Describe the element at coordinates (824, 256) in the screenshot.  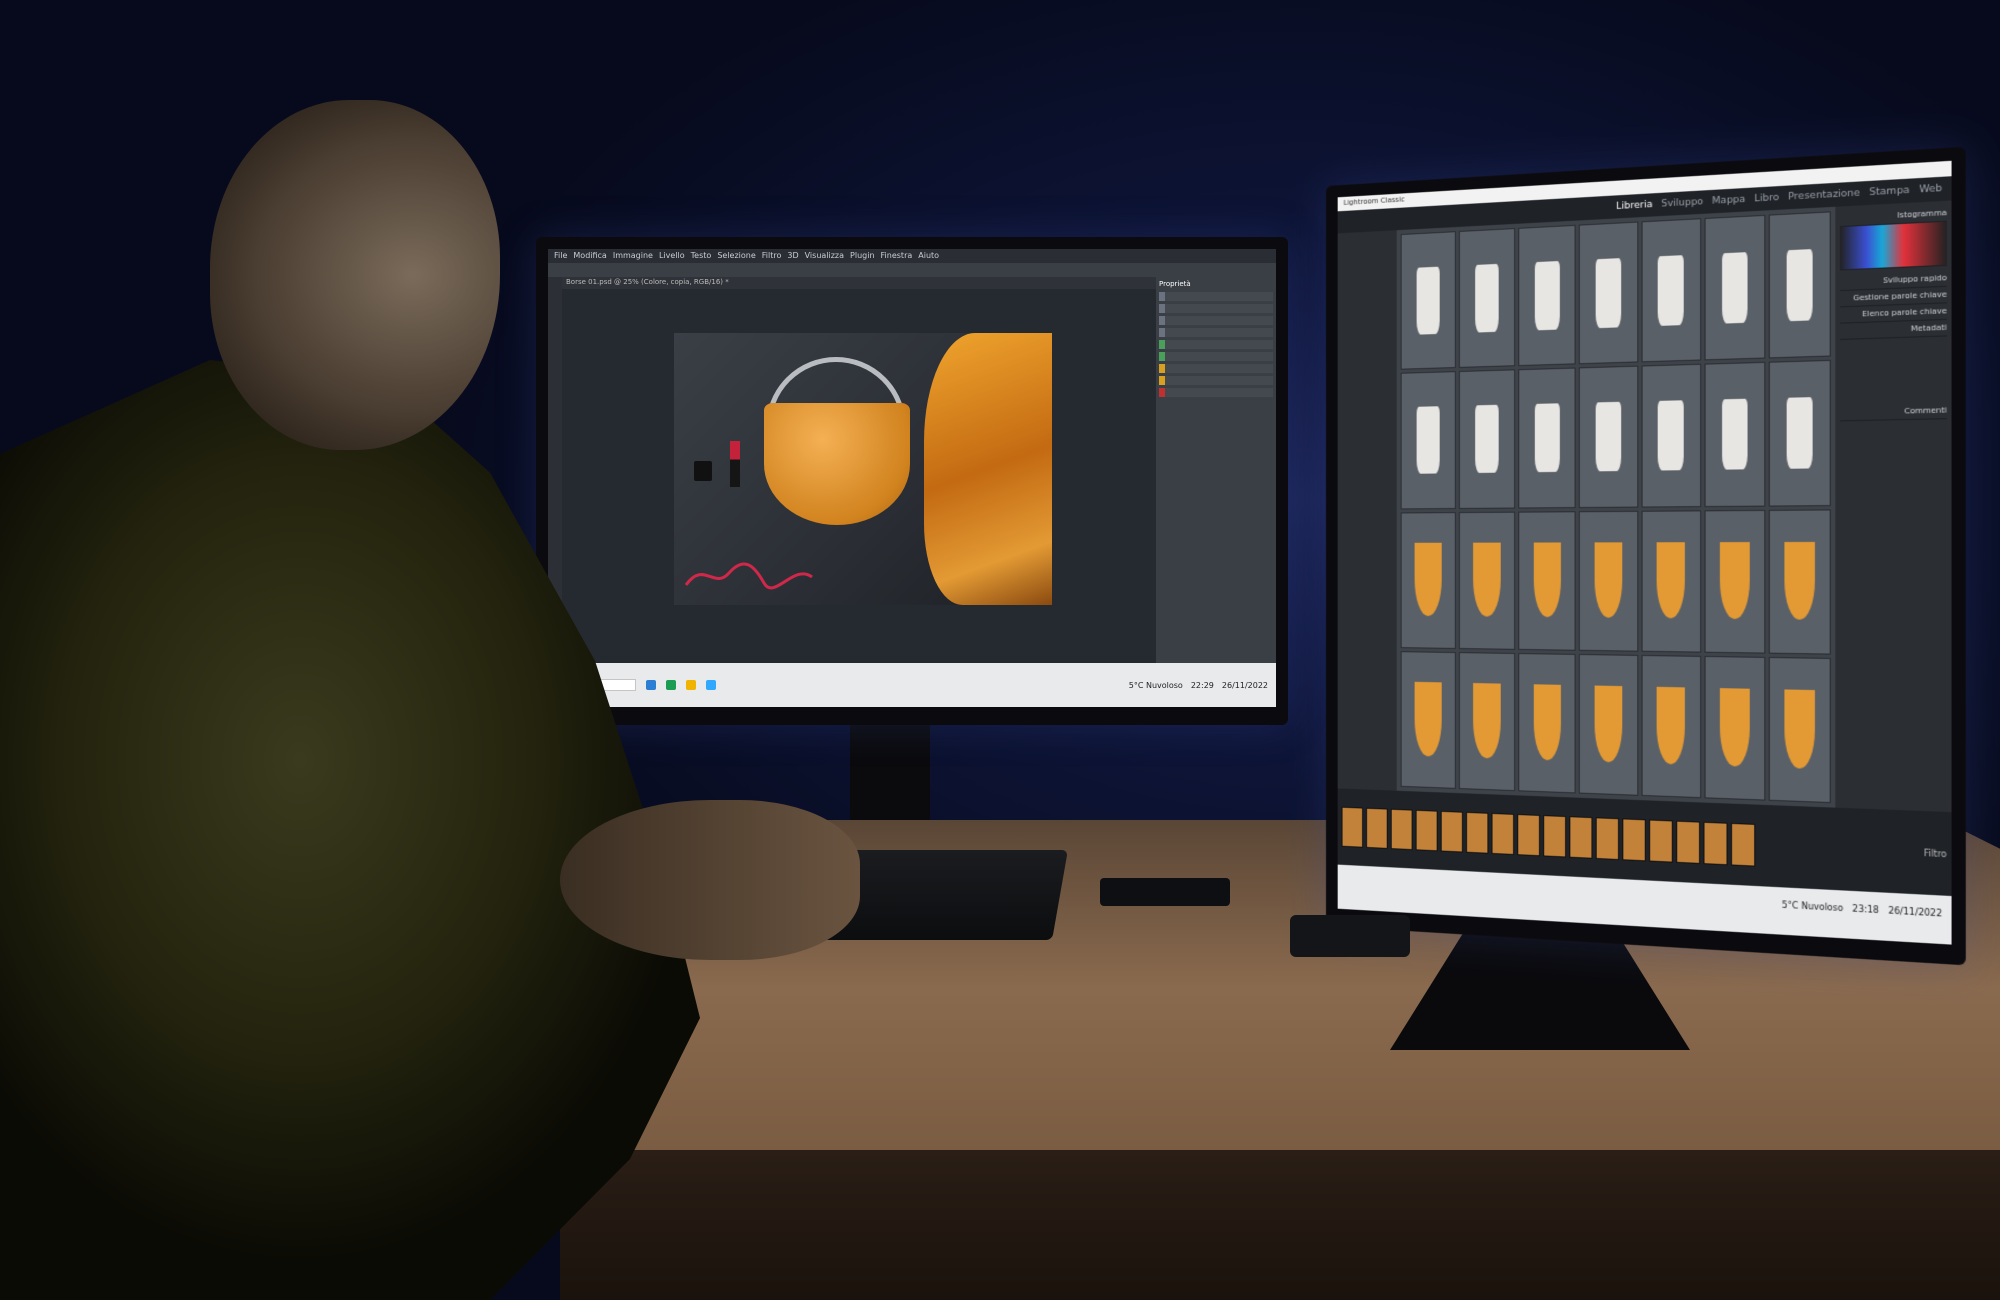
I see `ps-menu-item: Visualizza` at that location.